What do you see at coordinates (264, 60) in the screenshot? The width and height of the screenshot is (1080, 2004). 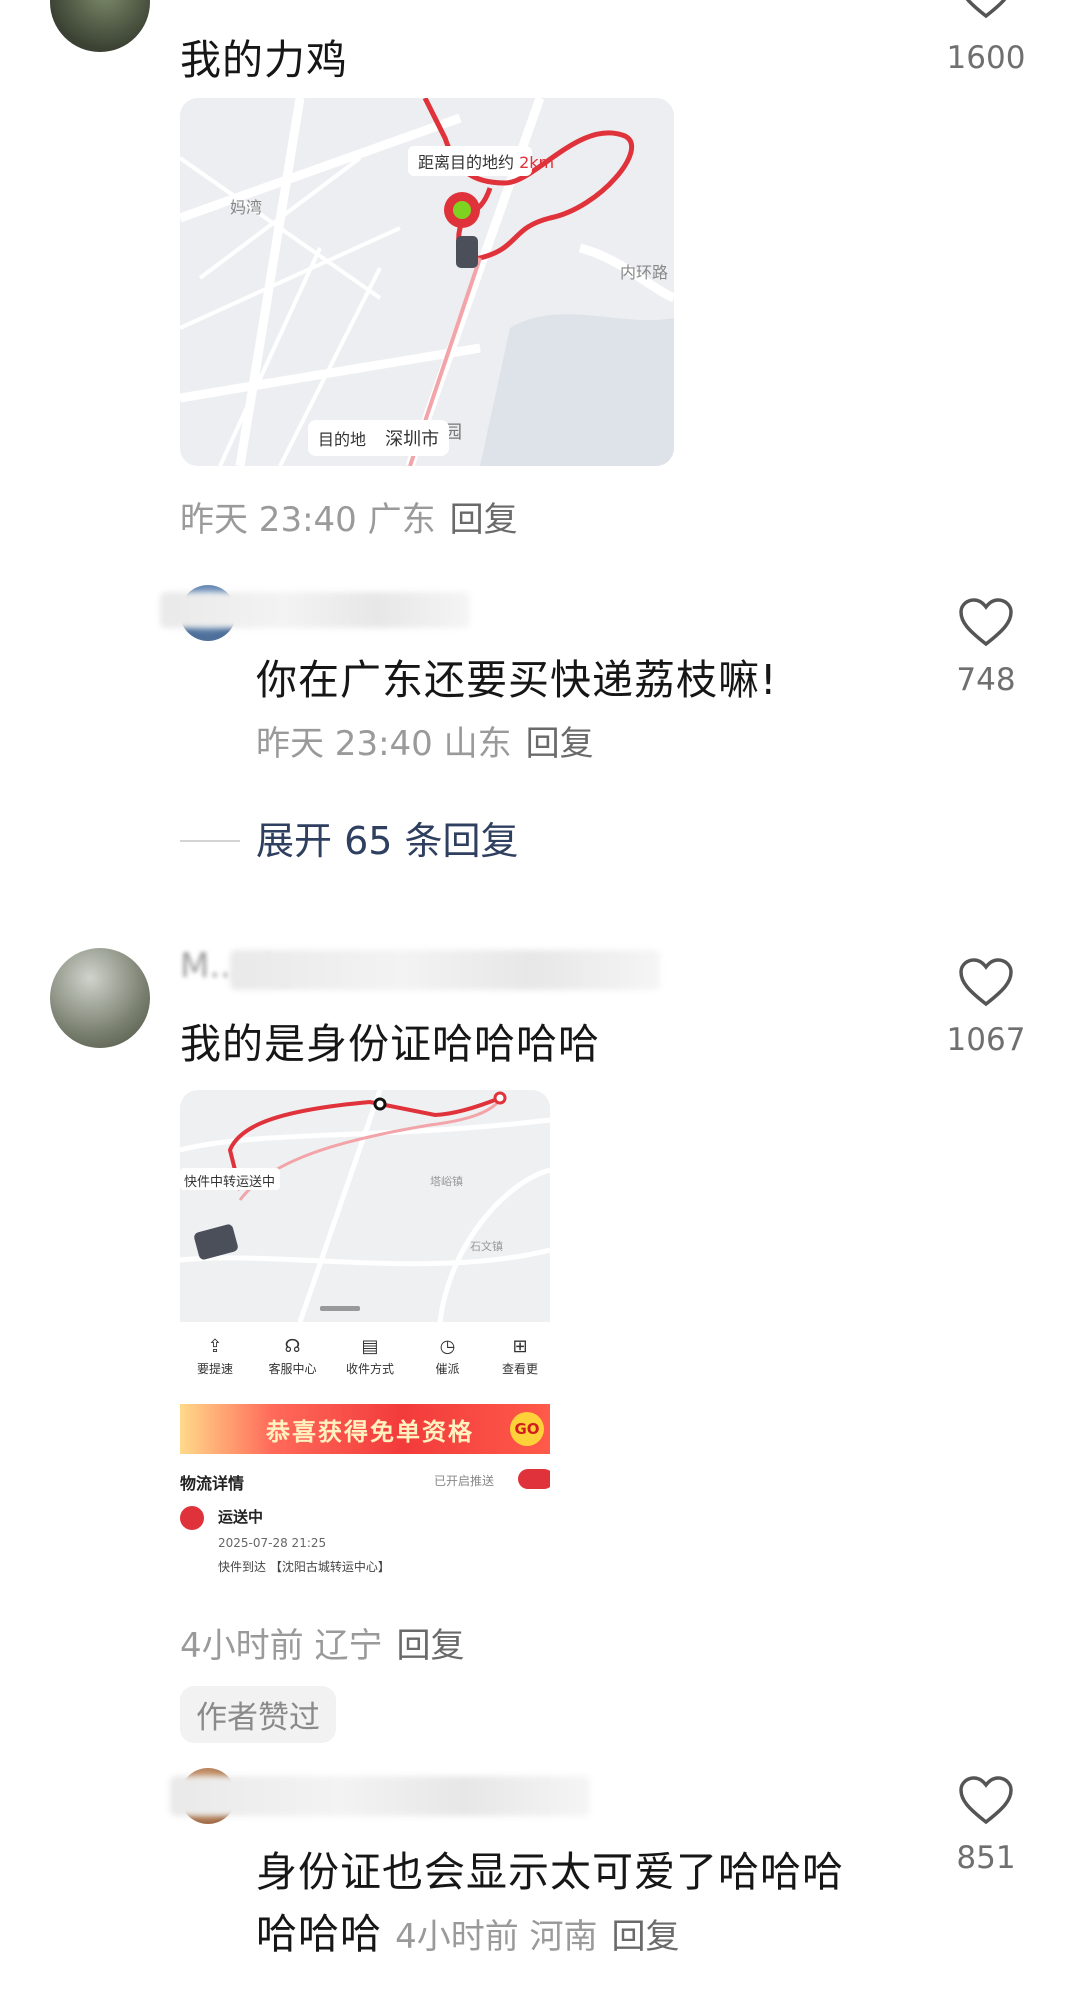 I see `comment-text: 我的力鸡` at bounding box center [264, 60].